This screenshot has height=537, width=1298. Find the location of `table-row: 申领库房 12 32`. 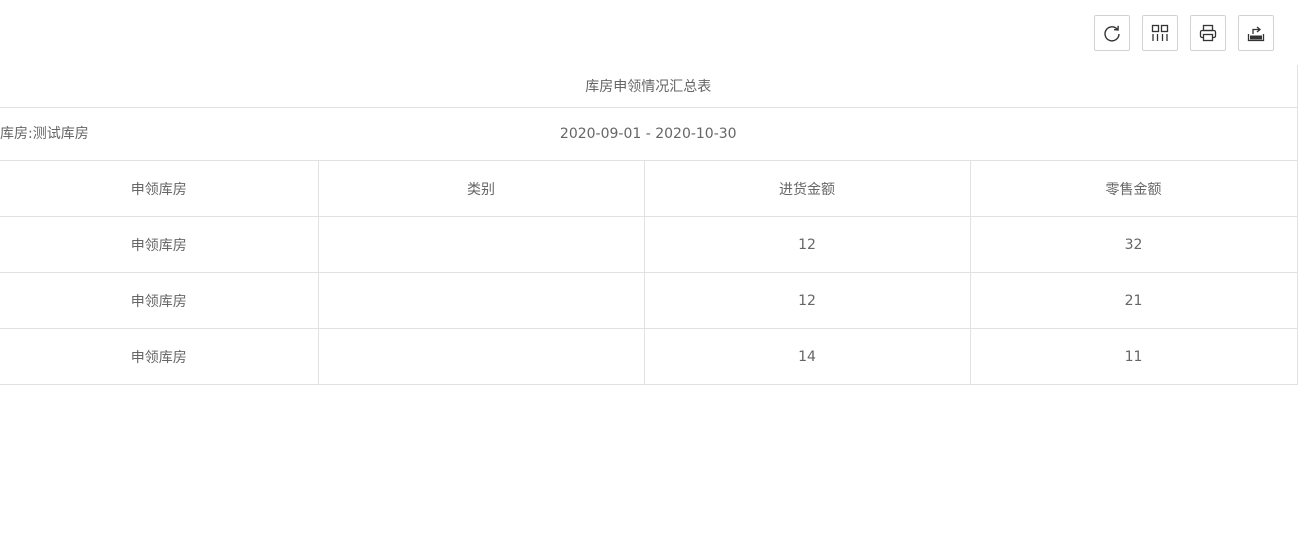

table-row: 申领库房 12 32 is located at coordinates (649, 244).